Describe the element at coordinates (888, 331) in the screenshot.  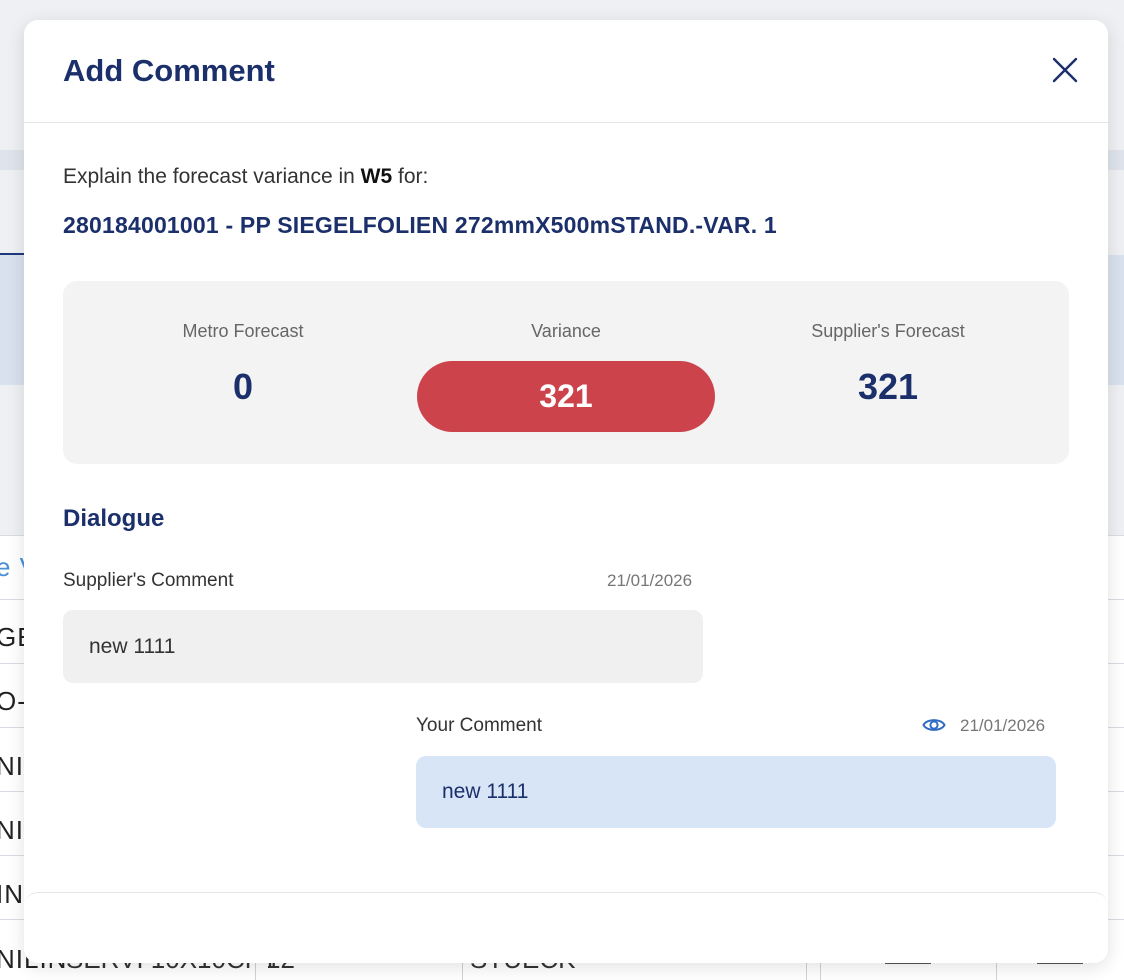
I see `supplier-forecast-label: Supplier's Forecast` at that location.